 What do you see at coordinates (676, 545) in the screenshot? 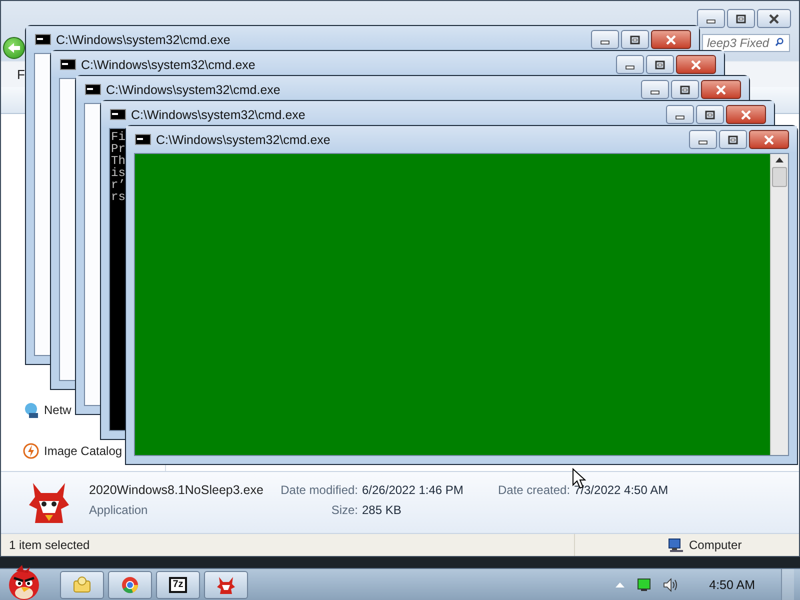
I see `computer-icon` at bounding box center [676, 545].